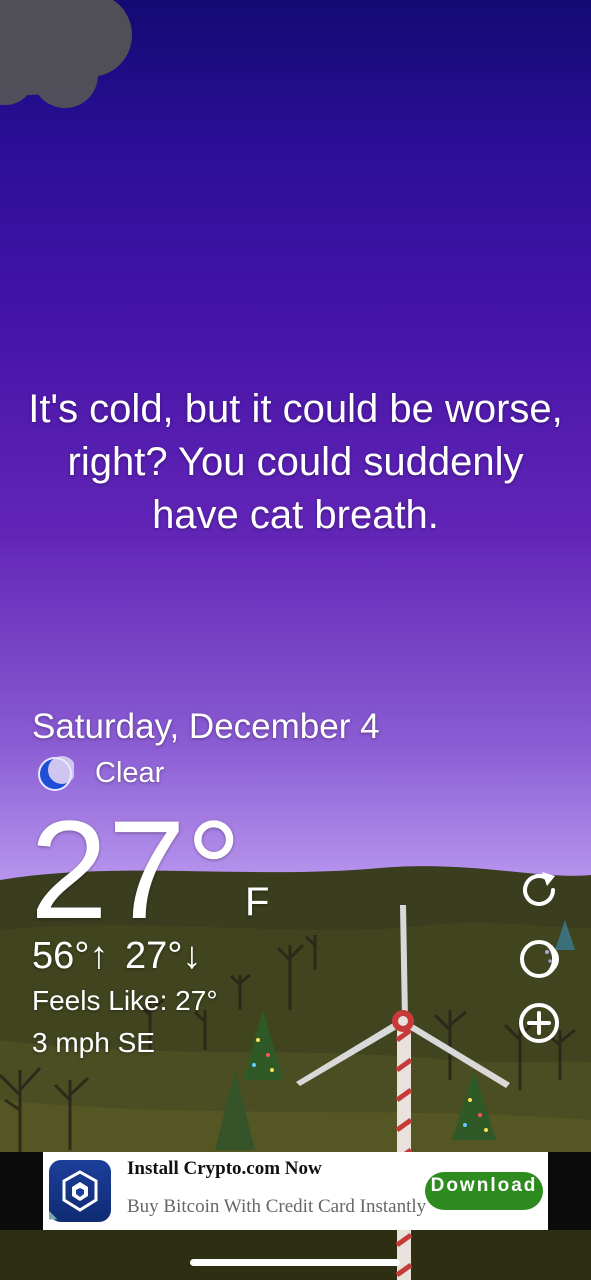 This screenshot has height=1280, width=591. Describe the element at coordinates (224, 1169) in the screenshot. I see `ad-title: Install Crypto.com Now` at that location.